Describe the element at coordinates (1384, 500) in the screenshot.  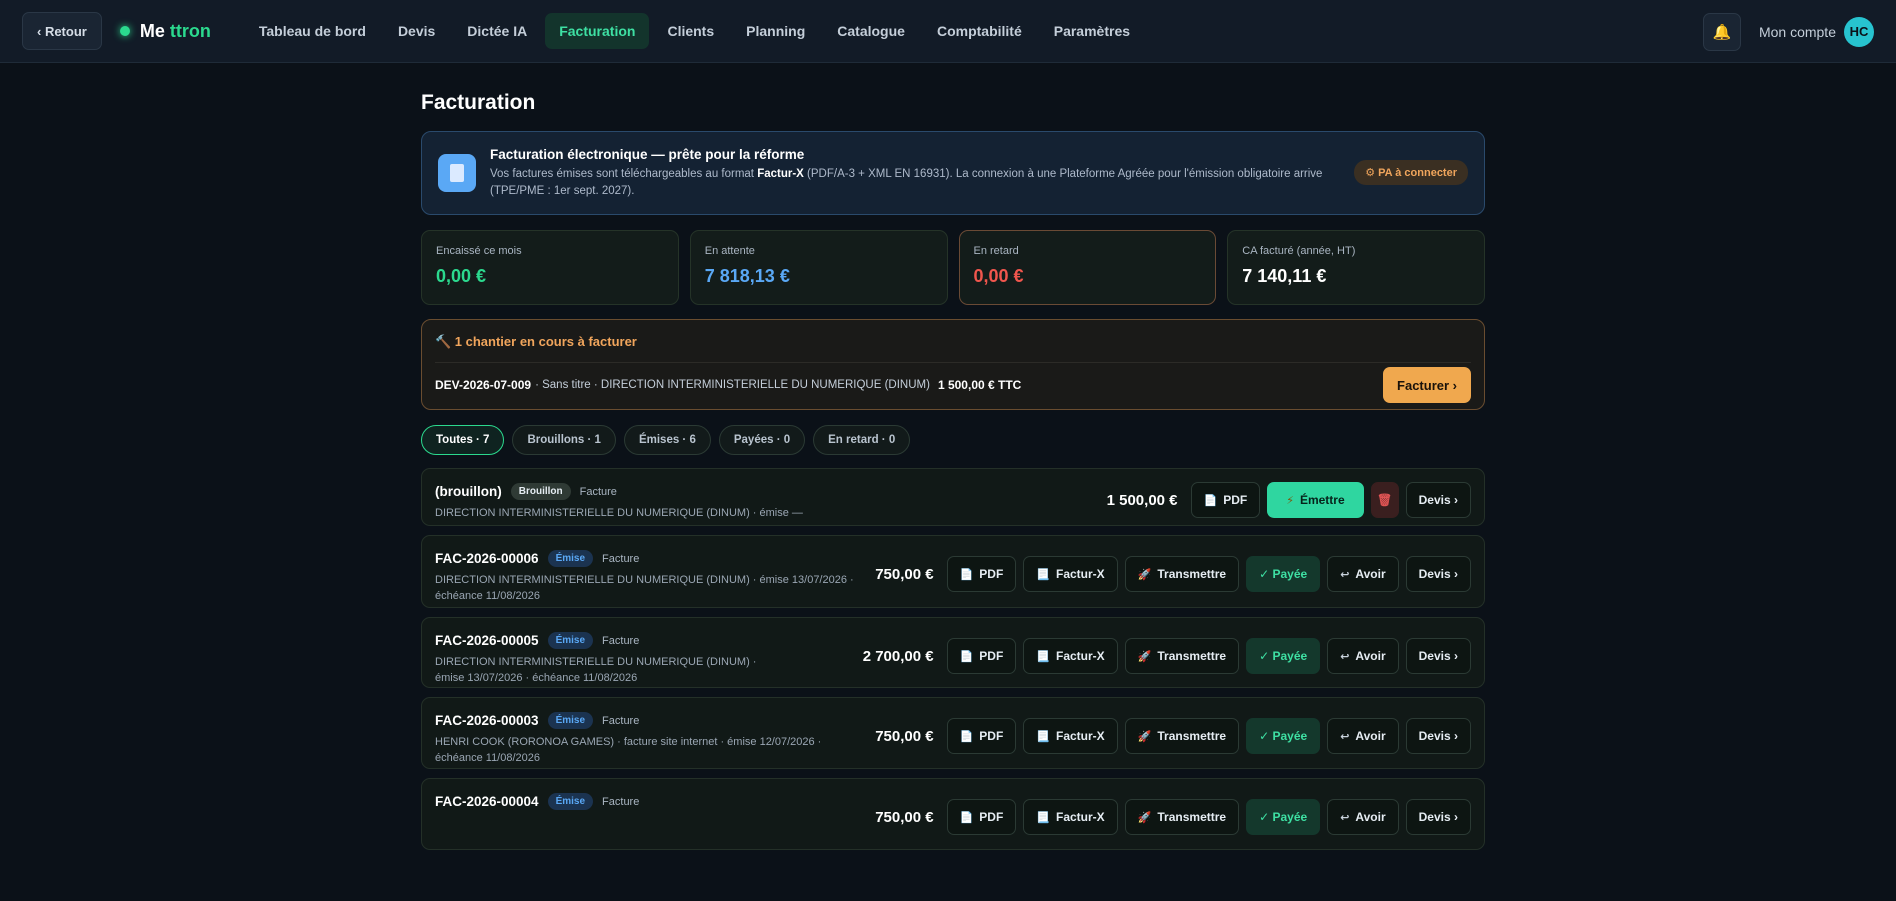
I see `delete-icon: 🗑` at that location.